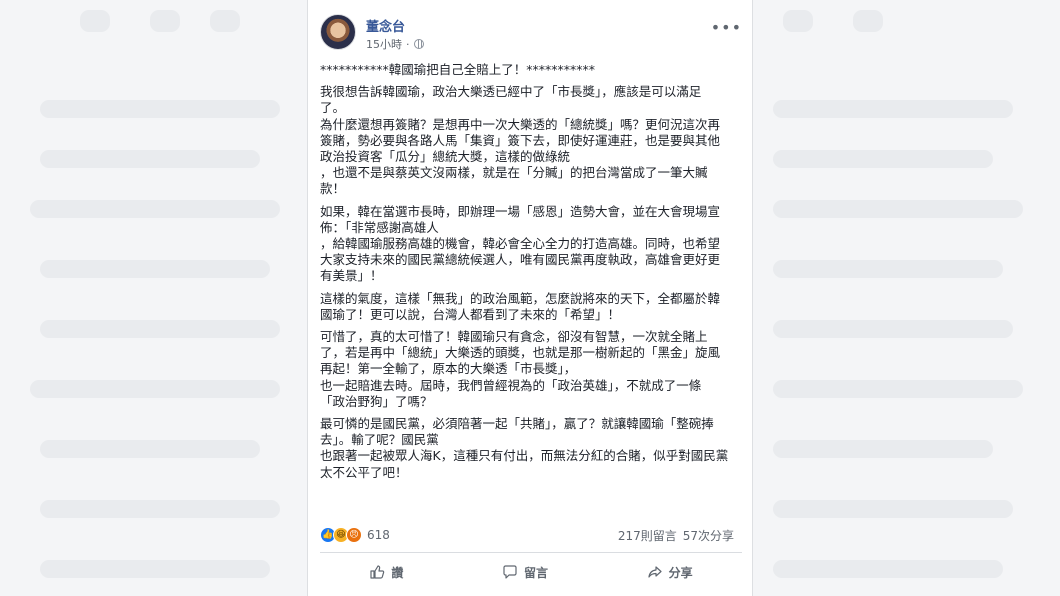 The width and height of the screenshot is (1060, 596). Describe the element at coordinates (520, 244) in the screenshot. I see `post-text-line: ，給韓國瑜服務高雄的機會，韓必會全心全力的打造高雄。同時，也希望` at that location.